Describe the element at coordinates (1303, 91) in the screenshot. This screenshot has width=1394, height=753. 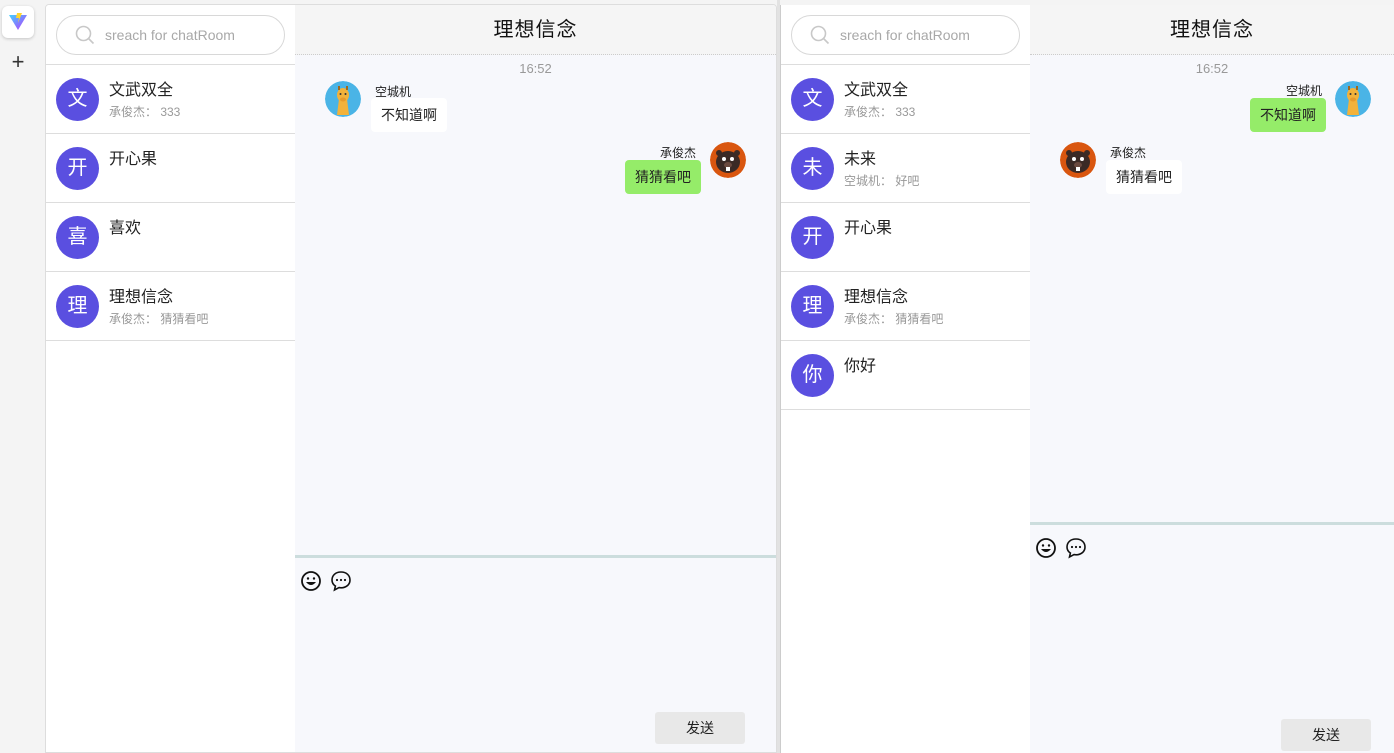
I see `message-sender: 空城机` at that location.